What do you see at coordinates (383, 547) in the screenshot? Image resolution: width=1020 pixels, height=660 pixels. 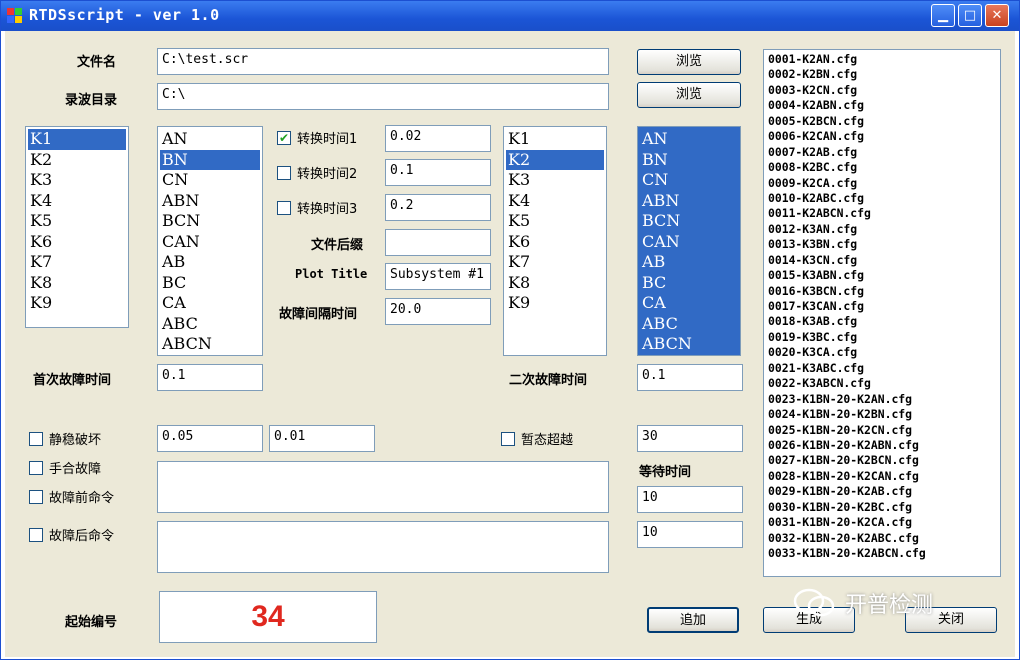 I see `post-fault-command-input` at bounding box center [383, 547].